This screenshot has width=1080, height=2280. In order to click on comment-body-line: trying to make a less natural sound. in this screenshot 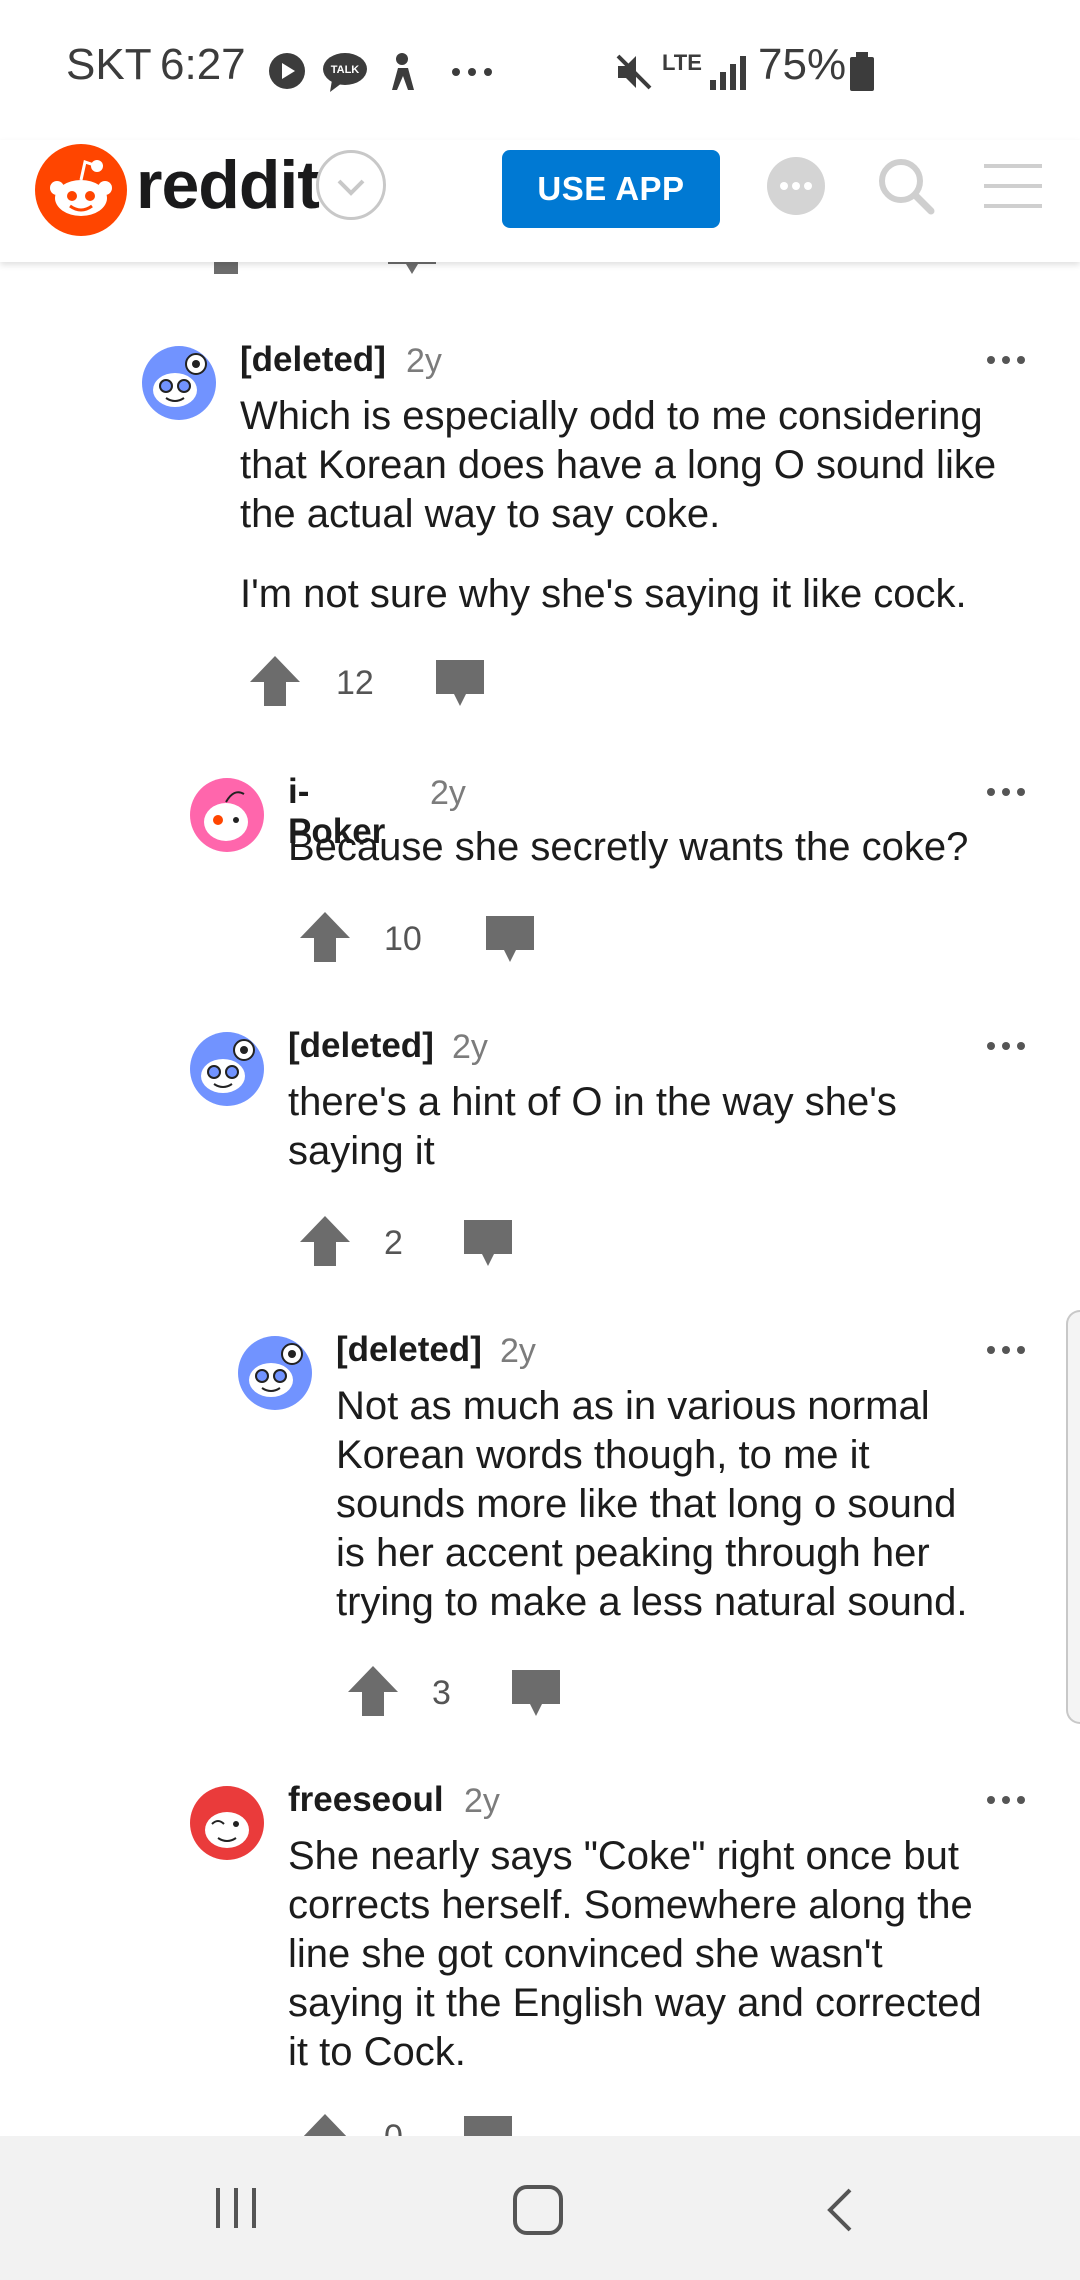, I will do `click(652, 1602)`.